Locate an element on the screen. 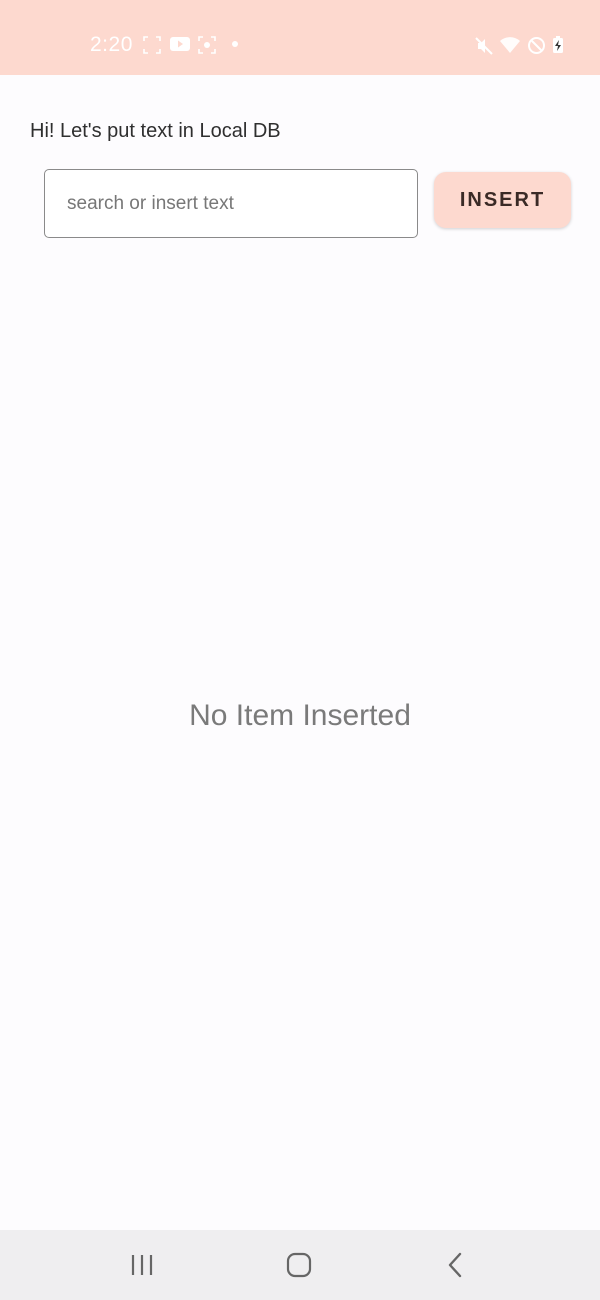 Image resolution: width=600 pixels, height=1300 pixels. recent-apps-icon is located at coordinates (142, 1265).